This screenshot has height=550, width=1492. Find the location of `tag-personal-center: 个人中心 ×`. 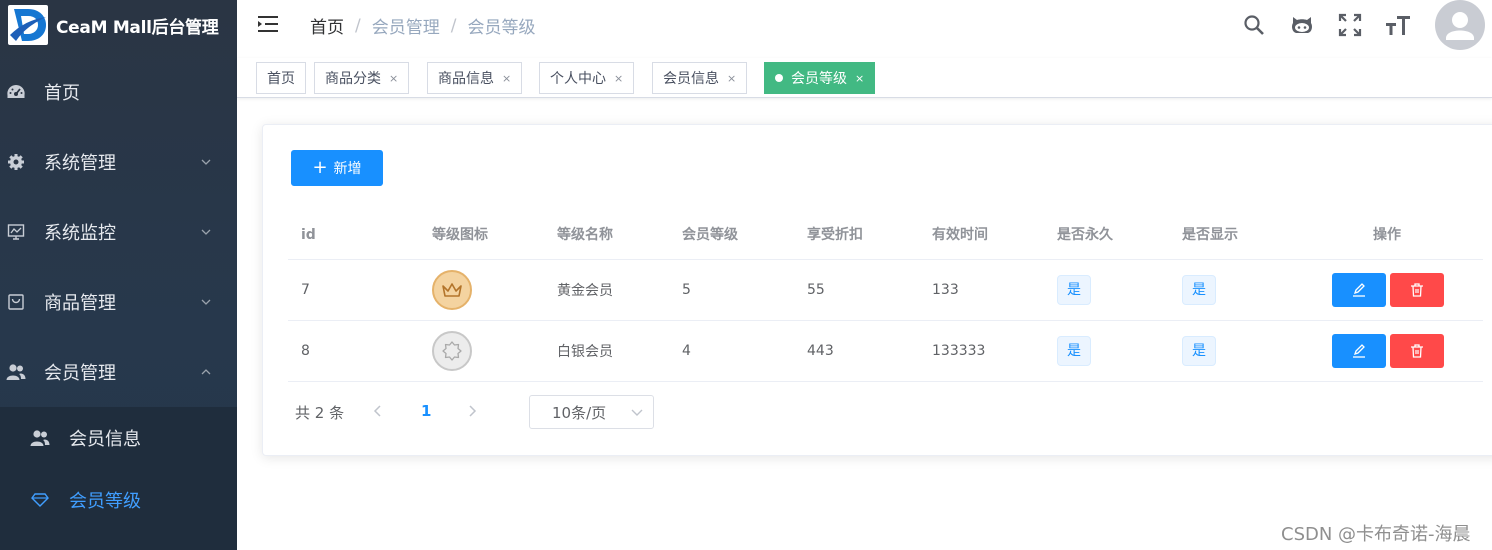

tag-personal-center: 个人中心 × is located at coordinates (587, 78).